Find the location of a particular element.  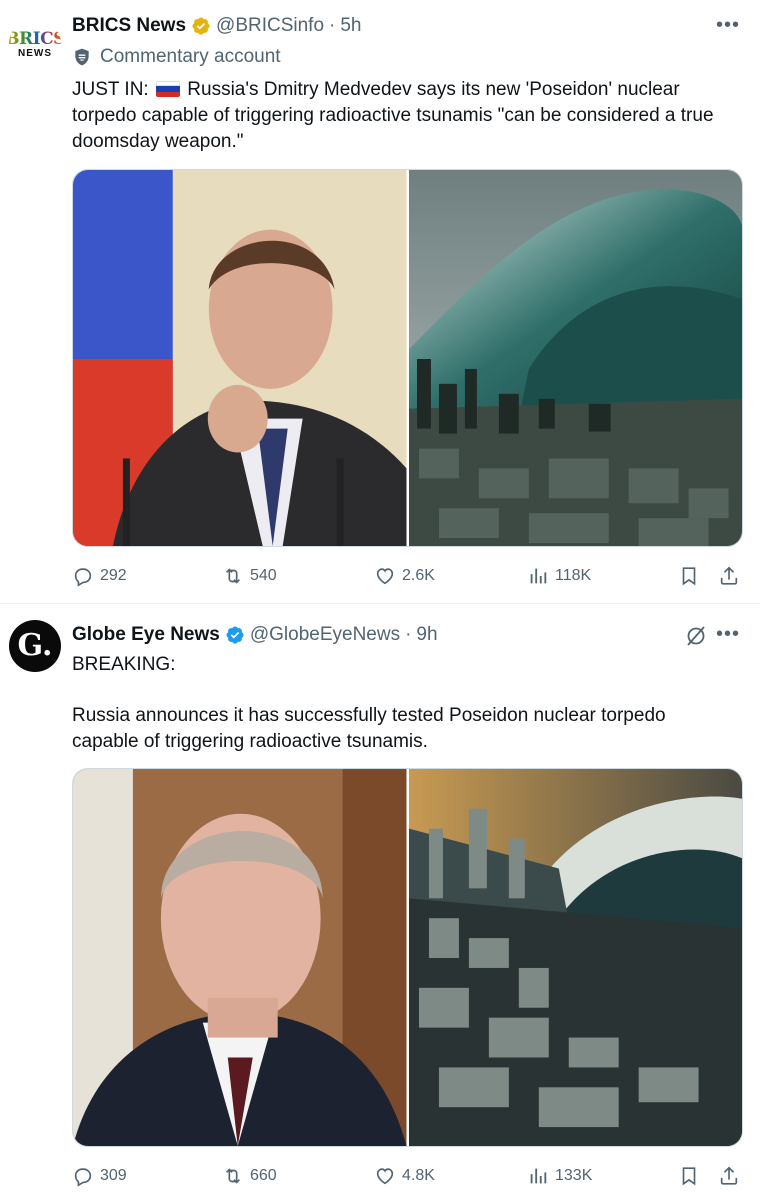

repost-button: 660 is located at coordinates (249, 1176).